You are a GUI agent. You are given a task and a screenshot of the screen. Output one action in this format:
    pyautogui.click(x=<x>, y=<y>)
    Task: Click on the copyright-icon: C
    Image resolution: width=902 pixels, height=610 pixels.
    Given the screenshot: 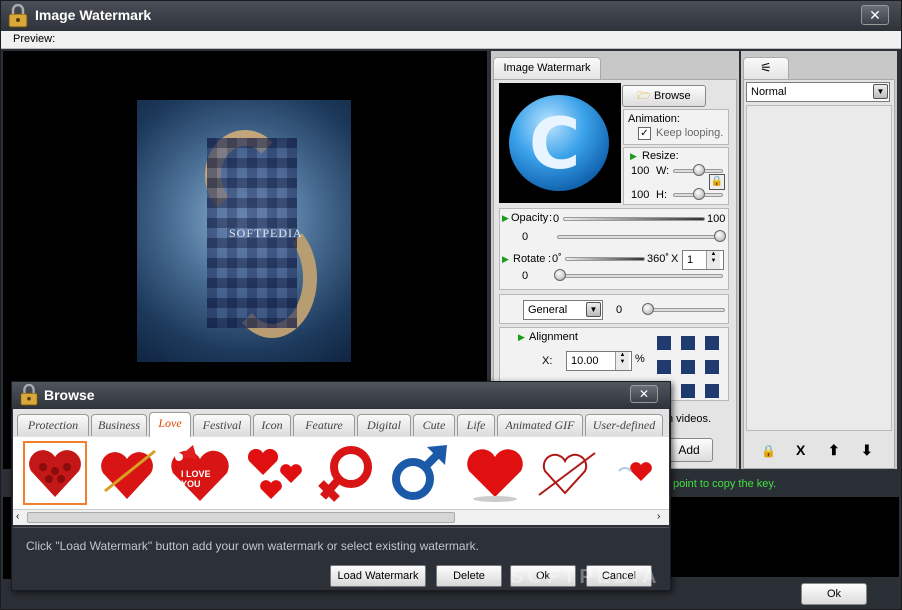 What is the action you would take?
    pyautogui.click(x=559, y=143)
    